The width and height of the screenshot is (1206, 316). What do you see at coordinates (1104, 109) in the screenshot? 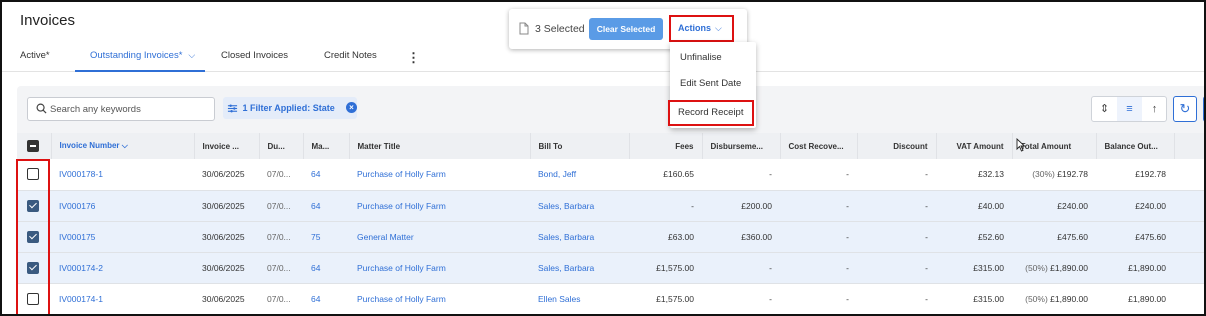
I see `compress-rows-icon: ⇕` at bounding box center [1104, 109].